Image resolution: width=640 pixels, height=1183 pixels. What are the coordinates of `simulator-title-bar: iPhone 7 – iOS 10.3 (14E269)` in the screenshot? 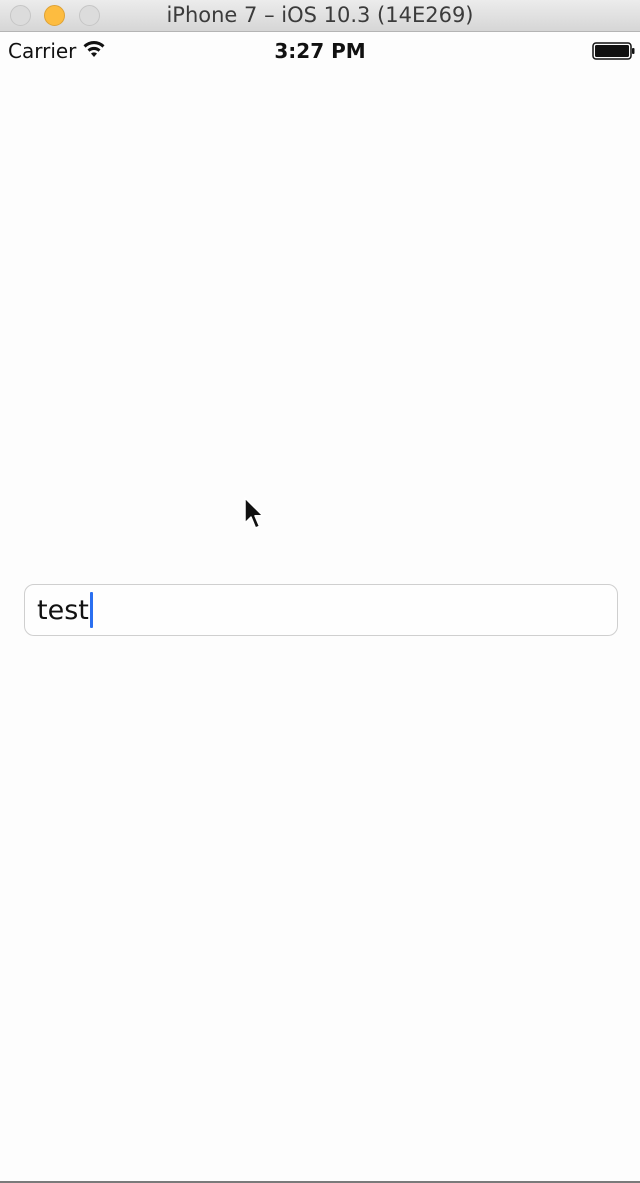 It's located at (320, 16).